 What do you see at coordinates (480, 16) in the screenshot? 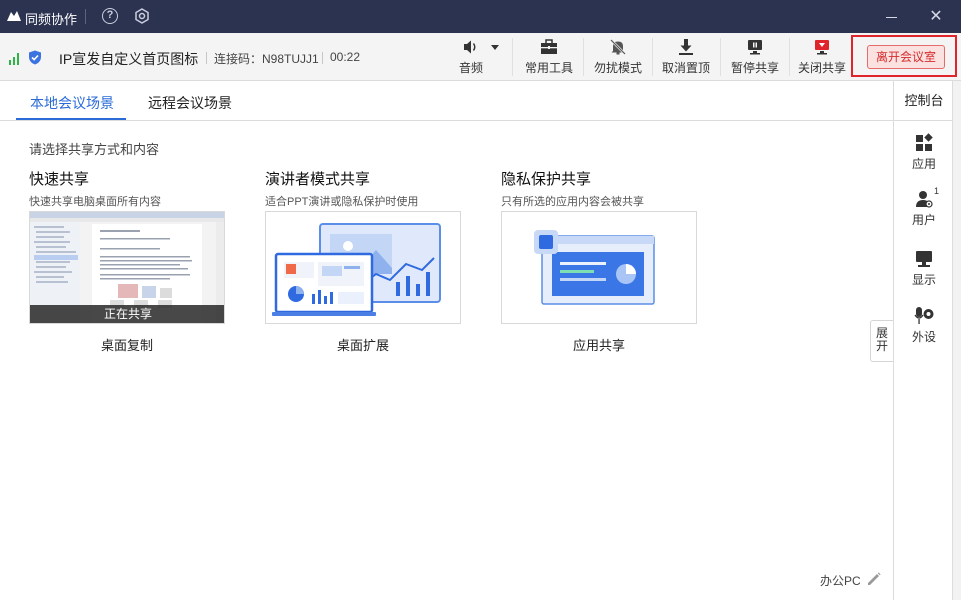
I see `title-bar: 同频协作 ? ✕` at bounding box center [480, 16].